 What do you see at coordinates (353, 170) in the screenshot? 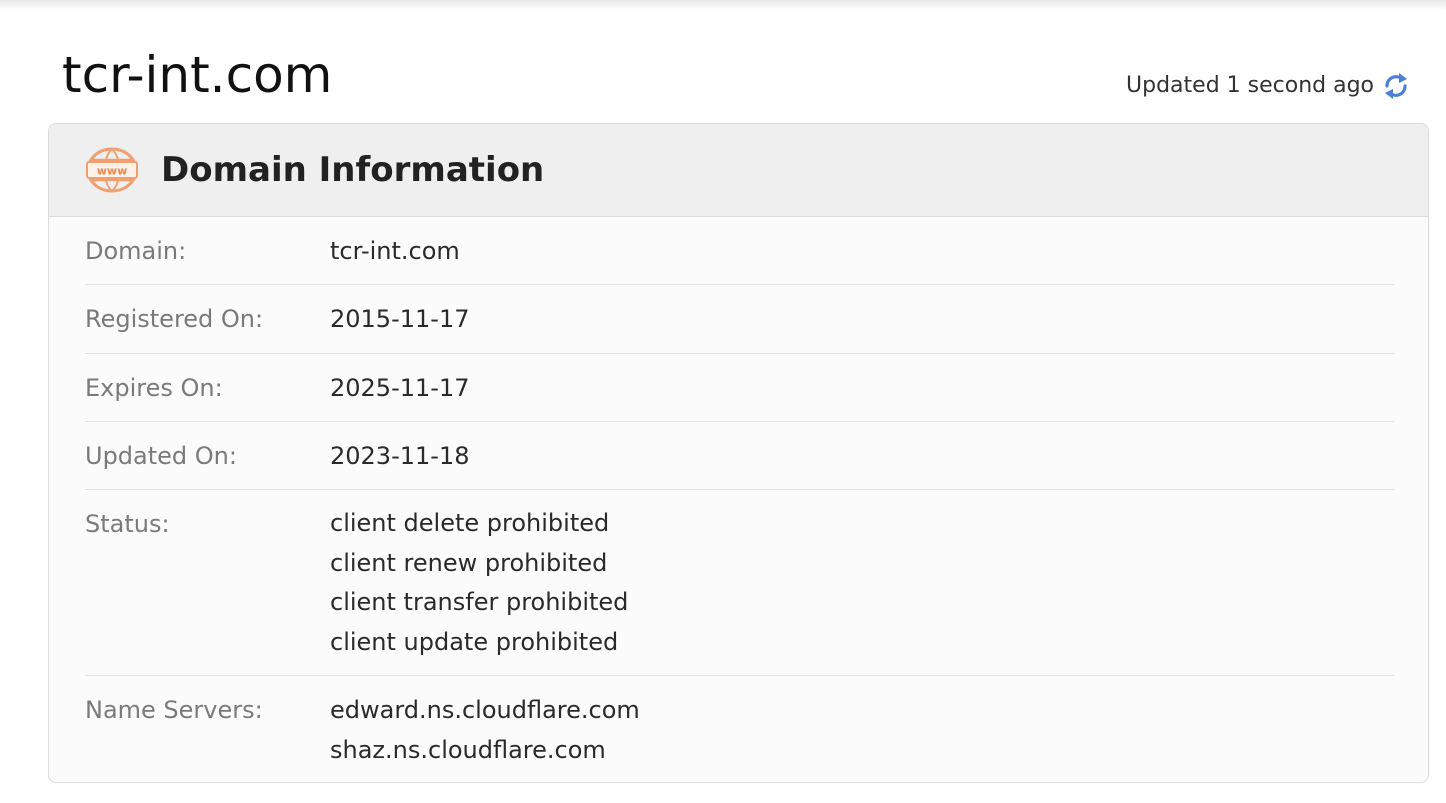
I see `card-title: Domain Information` at bounding box center [353, 170].